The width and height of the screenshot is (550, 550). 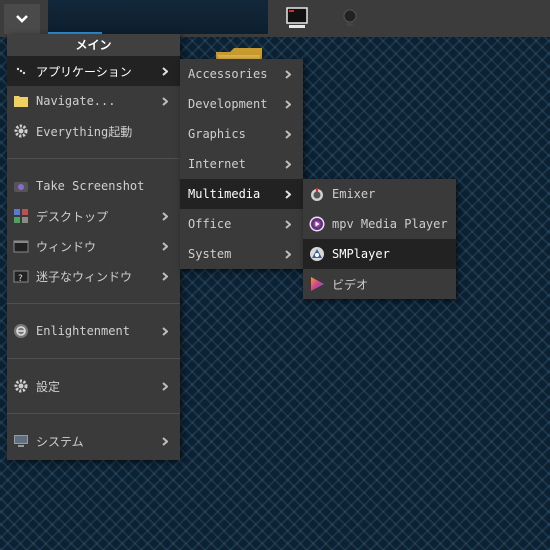 What do you see at coordinates (21, 187) in the screenshot?
I see `camera-icon` at bounding box center [21, 187].